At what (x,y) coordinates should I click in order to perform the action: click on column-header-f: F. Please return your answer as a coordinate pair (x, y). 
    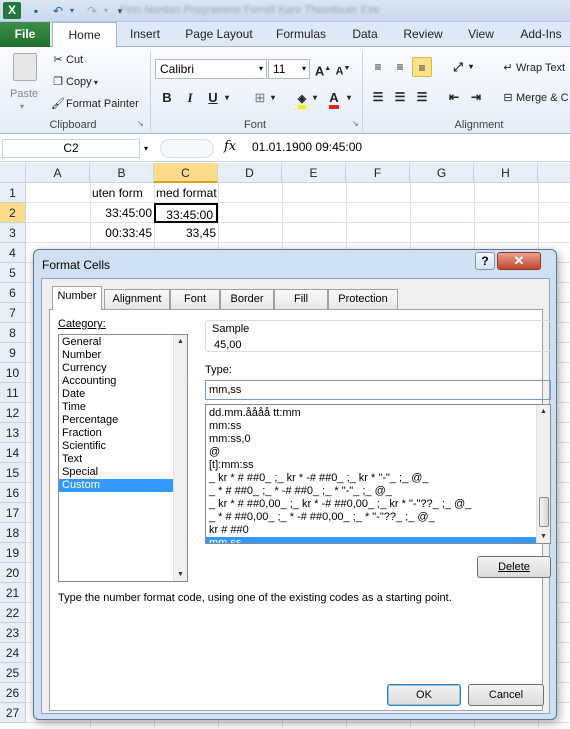
    Looking at the image, I should click on (378, 173).